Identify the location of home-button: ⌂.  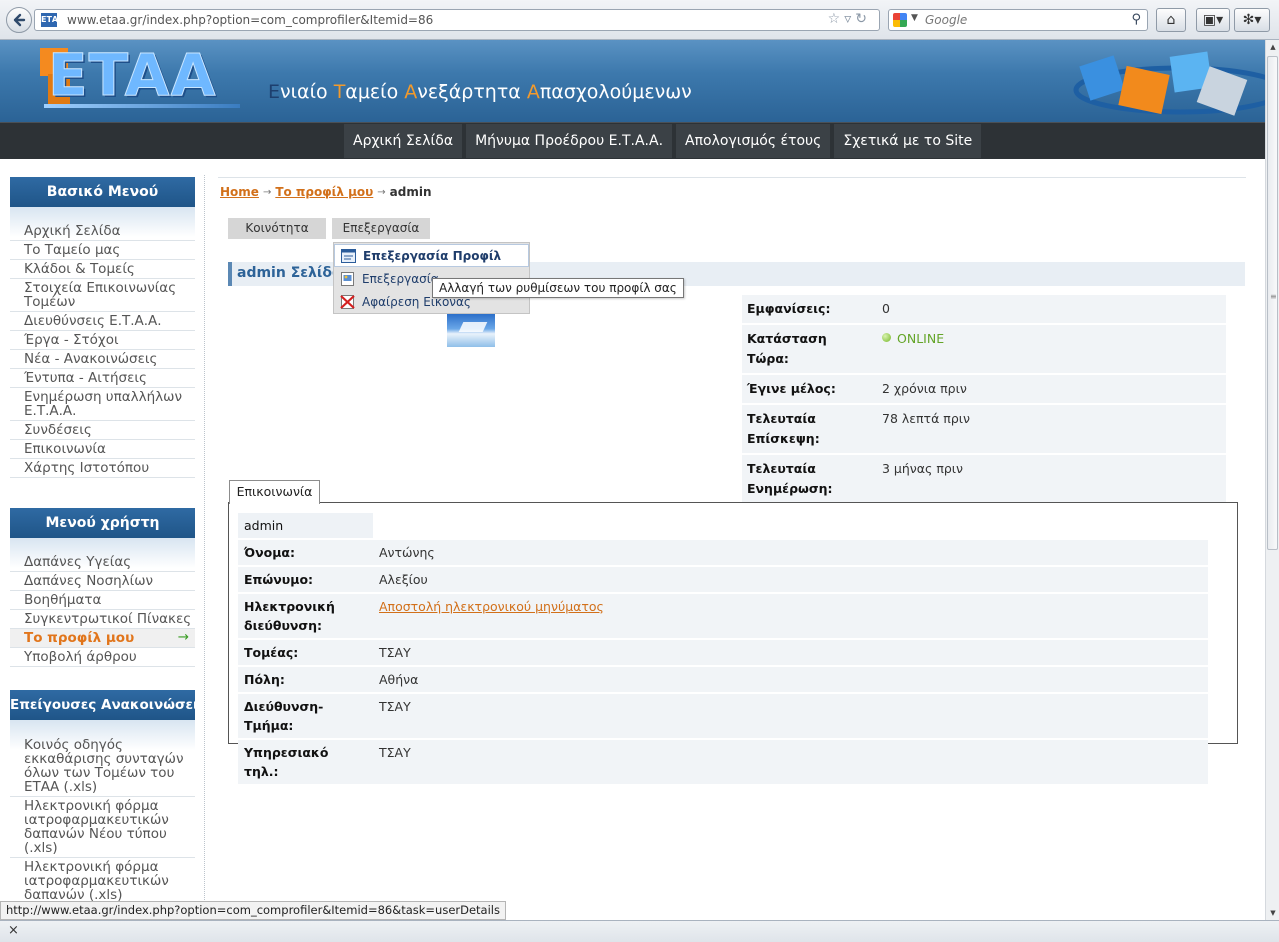
(1171, 20).